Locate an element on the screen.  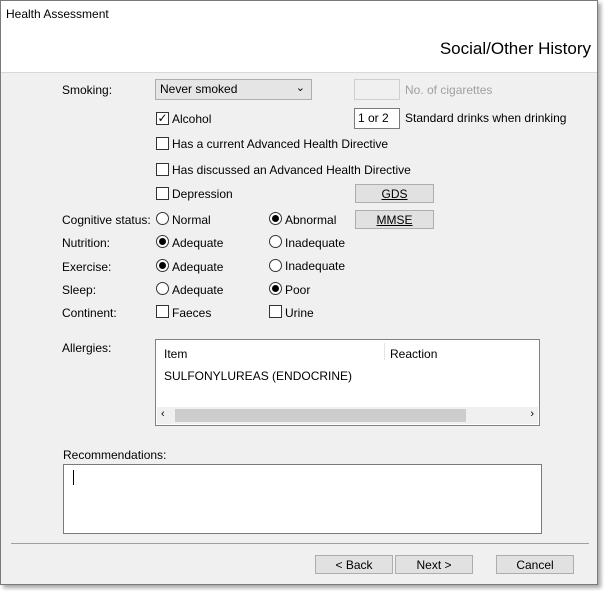
scrollbar-thumb is located at coordinates (320, 415).